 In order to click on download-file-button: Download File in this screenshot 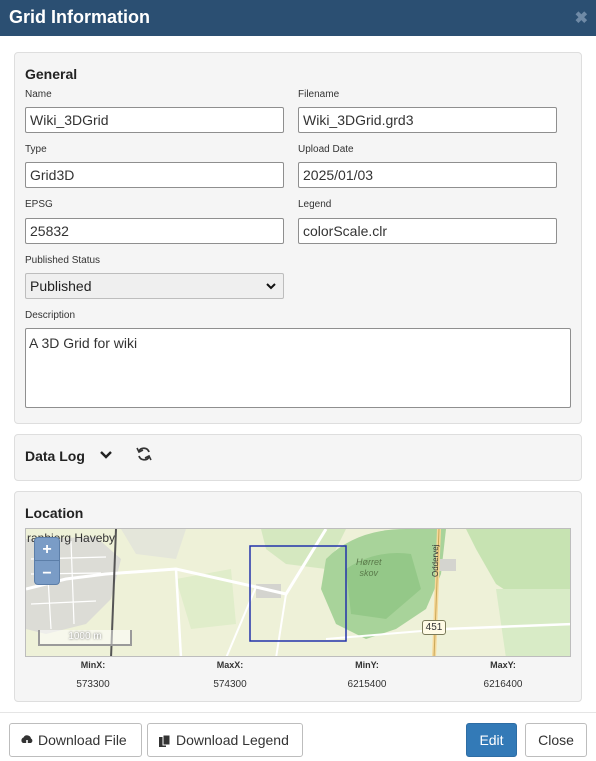, I will do `click(75, 740)`.